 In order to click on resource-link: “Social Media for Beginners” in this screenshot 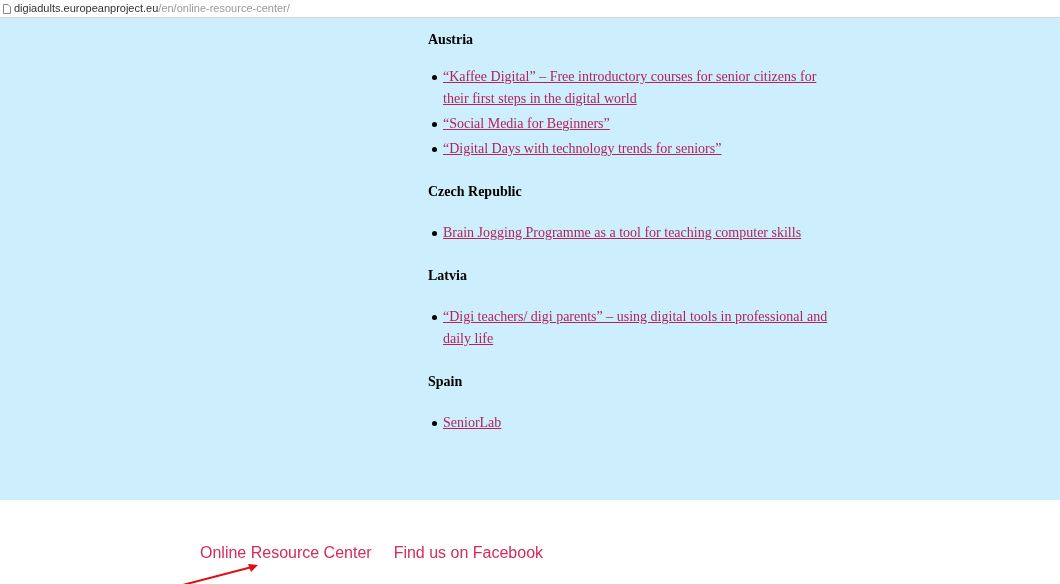, I will do `click(526, 124)`.